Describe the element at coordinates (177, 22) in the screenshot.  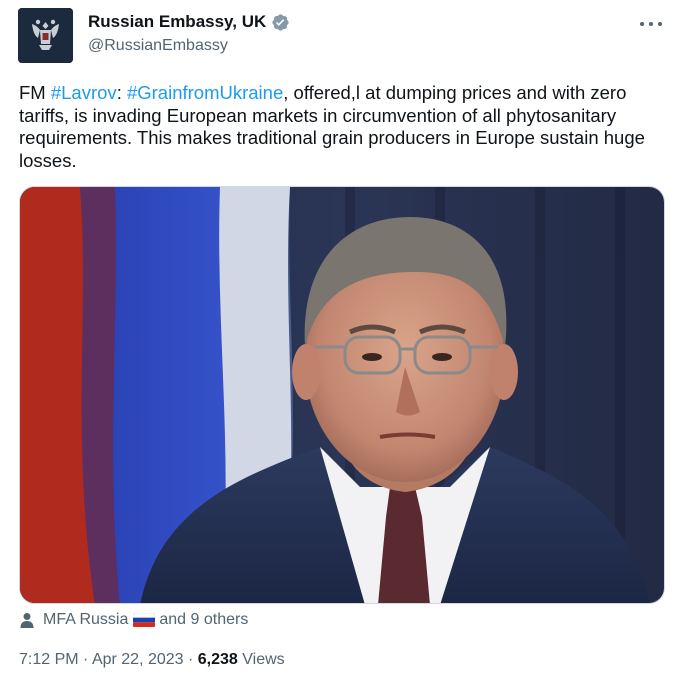
I see `author-display-name: Russian Embassy, UK` at that location.